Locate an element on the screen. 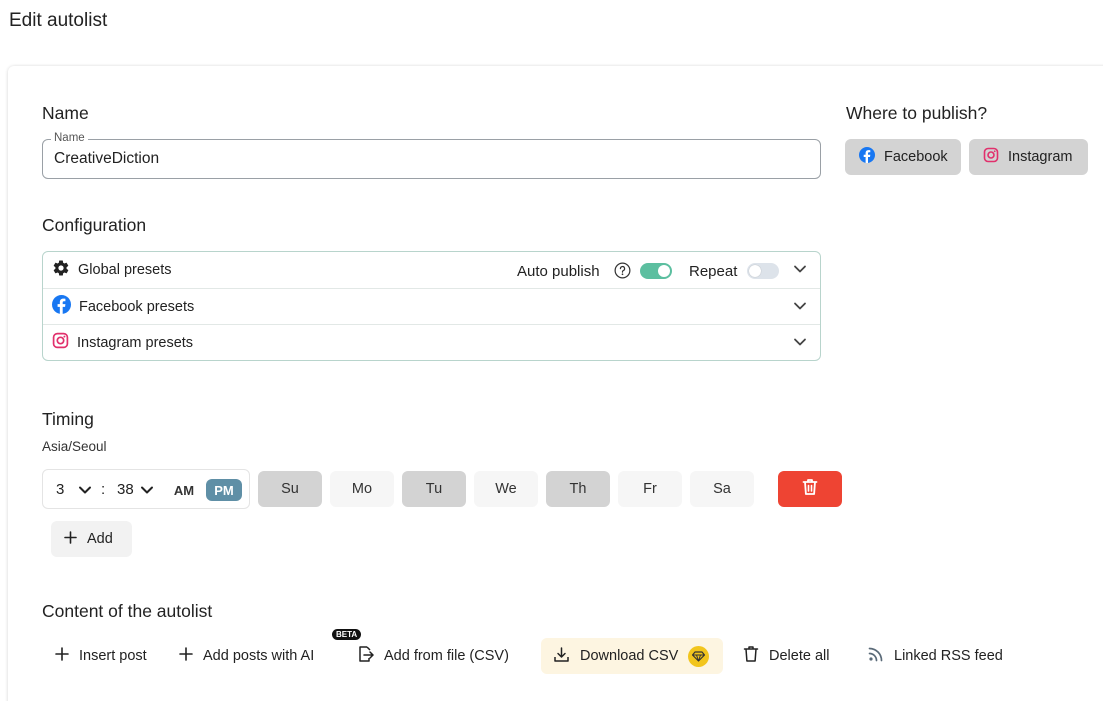 The image size is (1103, 701). day-monday: Mo is located at coordinates (362, 489).